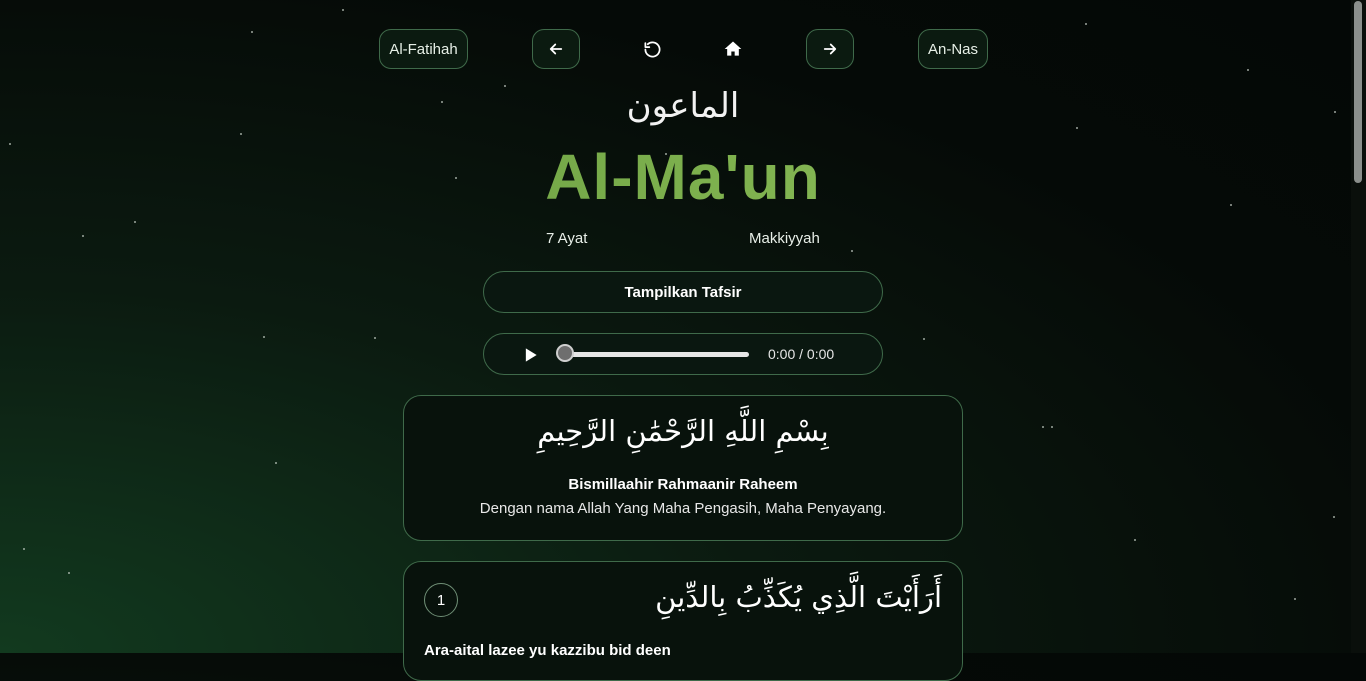 The image size is (1366, 681). I want to click on next-surah-button: An-Nas, so click(953, 49).